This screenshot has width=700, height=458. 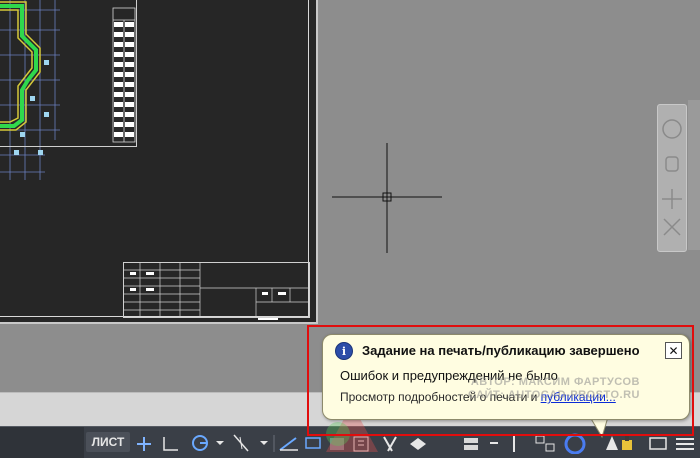 I want to click on hardware-acceleration-icon, so click(x=545, y=443).